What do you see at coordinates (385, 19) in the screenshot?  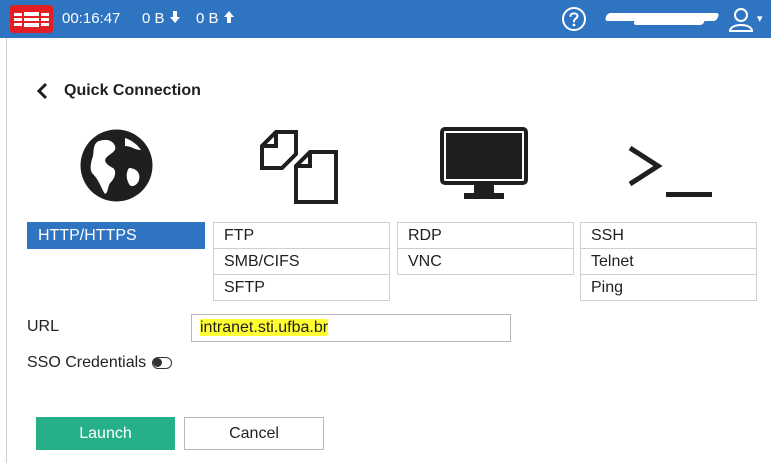 I see `top-bar: 00:16:47 0 B 0 B ▾` at bounding box center [385, 19].